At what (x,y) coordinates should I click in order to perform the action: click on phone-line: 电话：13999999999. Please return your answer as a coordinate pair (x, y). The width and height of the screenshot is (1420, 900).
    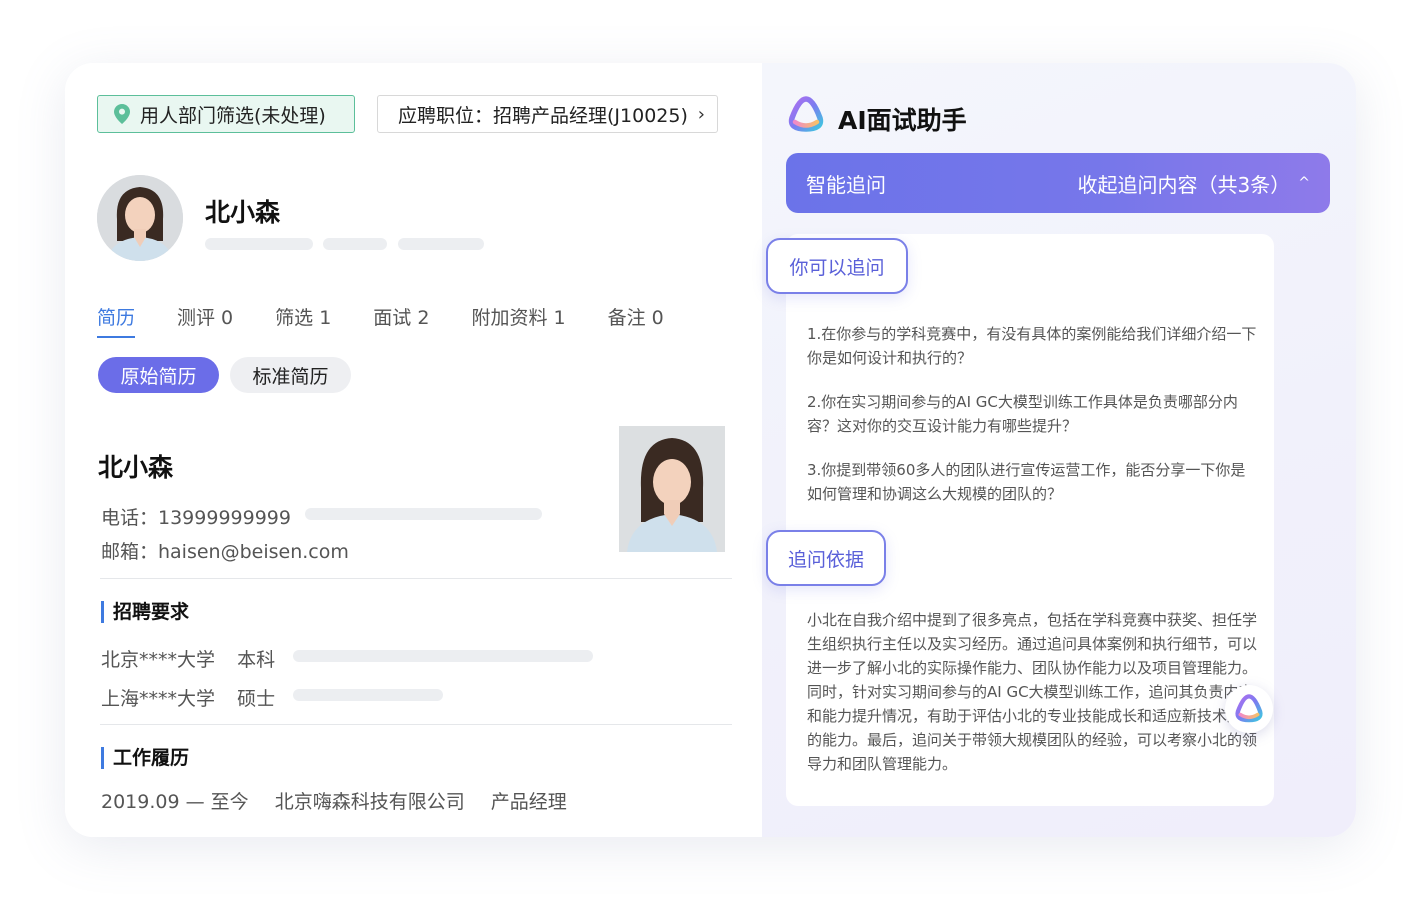
    Looking at the image, I should click on (196, 518).